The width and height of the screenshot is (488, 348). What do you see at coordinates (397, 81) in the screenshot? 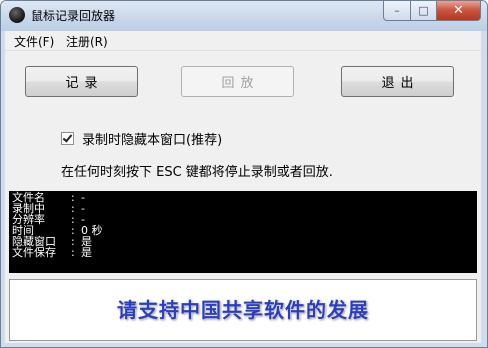
I see `exit-button: 退出` at bounding box center [397, 81].